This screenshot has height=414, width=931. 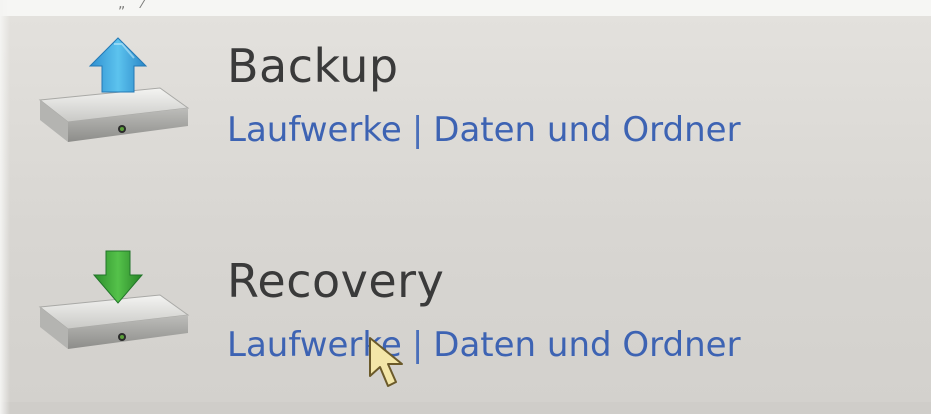 I want to click on backup-drive-icon, so click(x=115, y=95).